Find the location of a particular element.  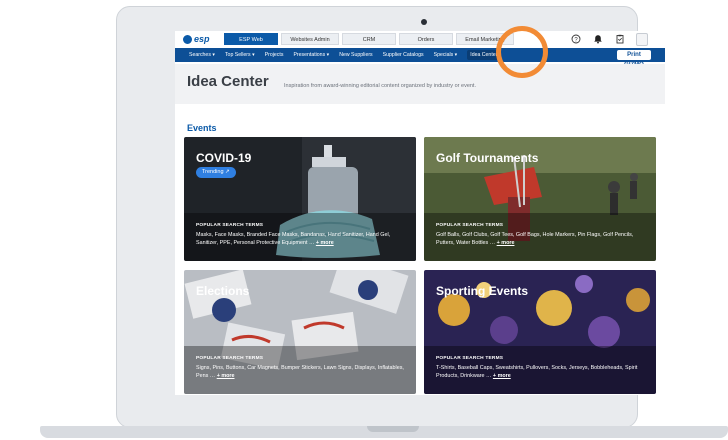

logo-text: esp is located at coordinates (202, 39).